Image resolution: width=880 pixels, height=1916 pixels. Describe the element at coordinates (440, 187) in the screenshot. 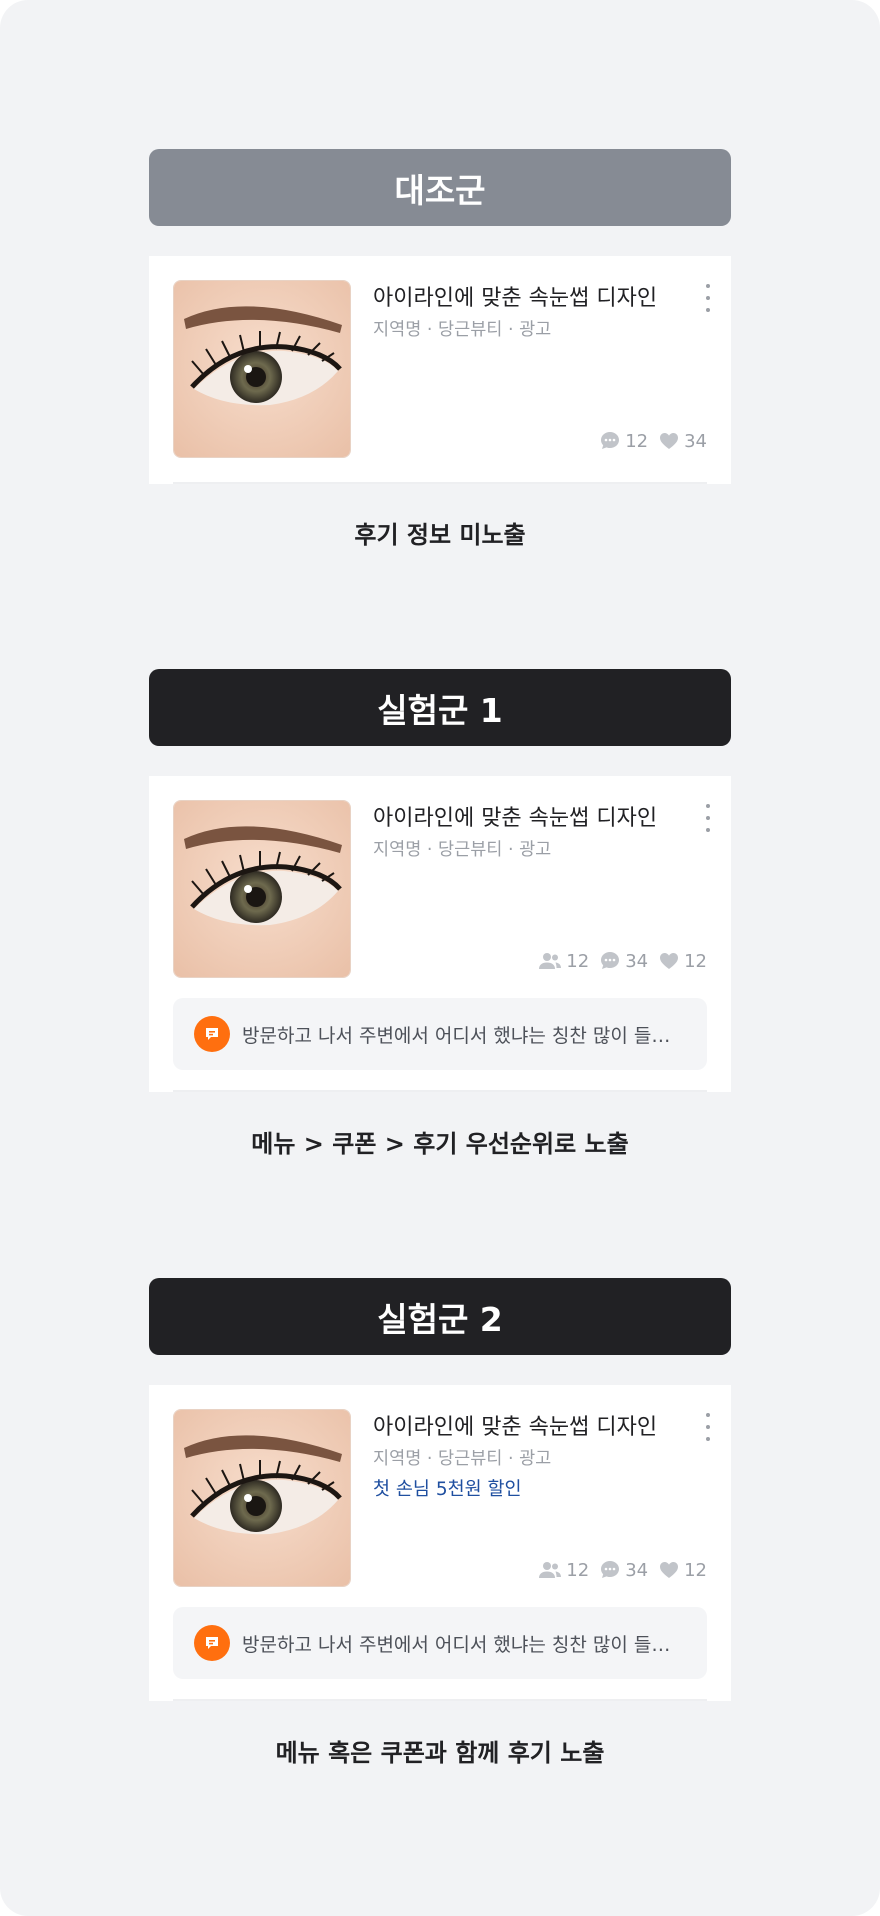

I see `control-header: 대조군` at that location.